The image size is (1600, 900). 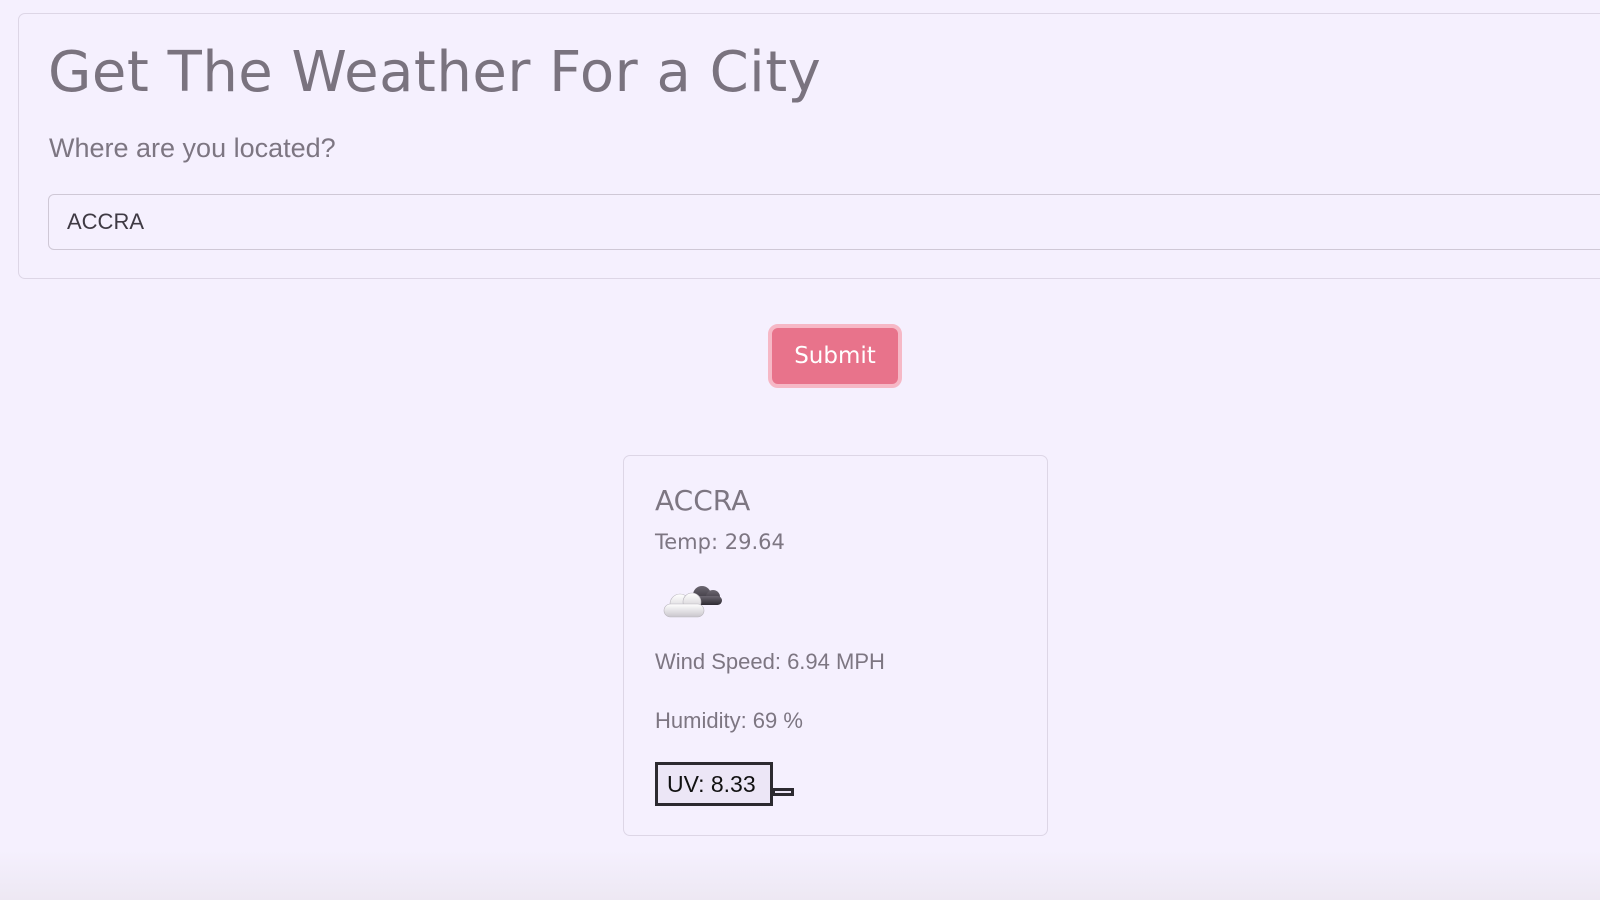 What do you see at coordinates (770, 661) in the screenshot?
I see `weather-wind-speed: Wind Speed: 6.94 MPH` at bounding box center [770, 661].